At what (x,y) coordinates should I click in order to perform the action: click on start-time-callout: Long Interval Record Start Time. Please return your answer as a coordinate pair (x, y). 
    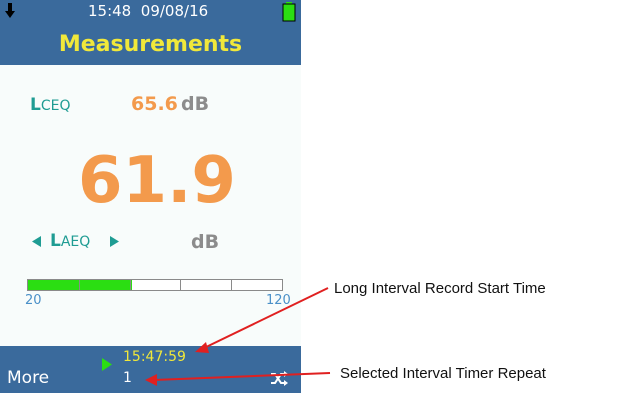
    Looking at the image, I should click on (440, 288).